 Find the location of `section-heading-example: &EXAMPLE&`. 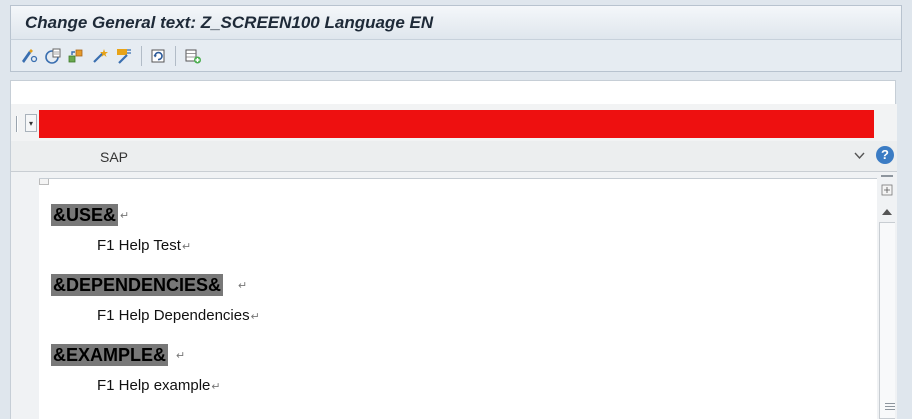

section-heading-example: &EXAMPLE& is located at coordinates (110, 355).